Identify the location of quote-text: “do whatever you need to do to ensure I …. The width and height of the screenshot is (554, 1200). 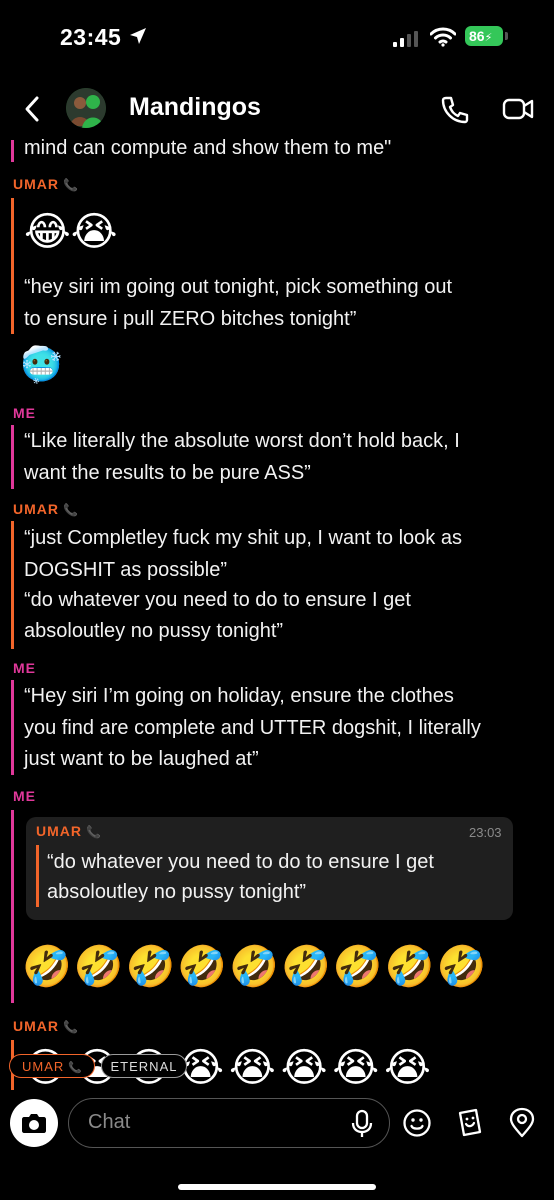
(240, 862).